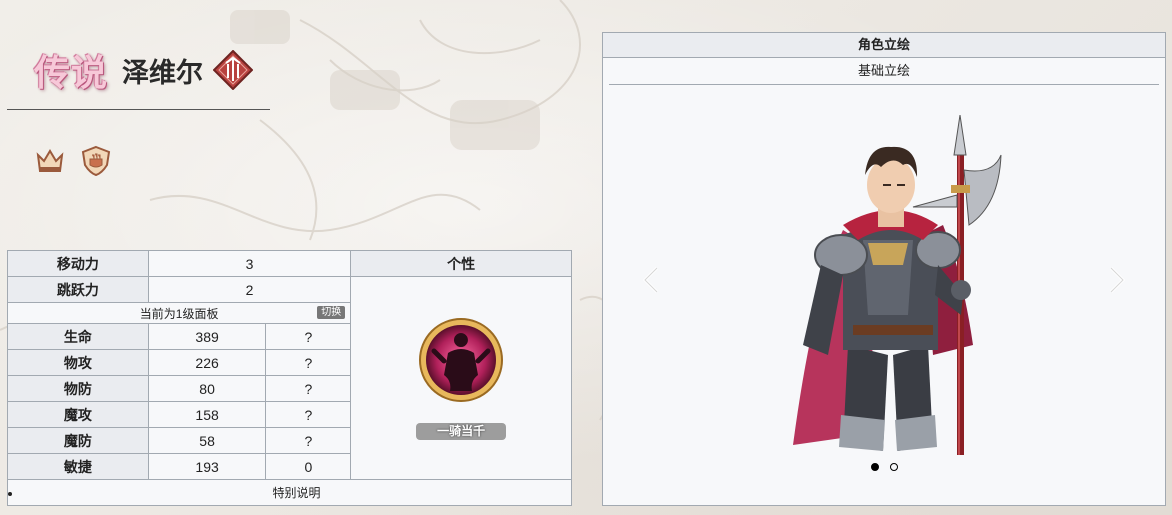 The width and height of the screenshot is (1172, 515). I want to click on stat-label: 生命, so click(78, 336).